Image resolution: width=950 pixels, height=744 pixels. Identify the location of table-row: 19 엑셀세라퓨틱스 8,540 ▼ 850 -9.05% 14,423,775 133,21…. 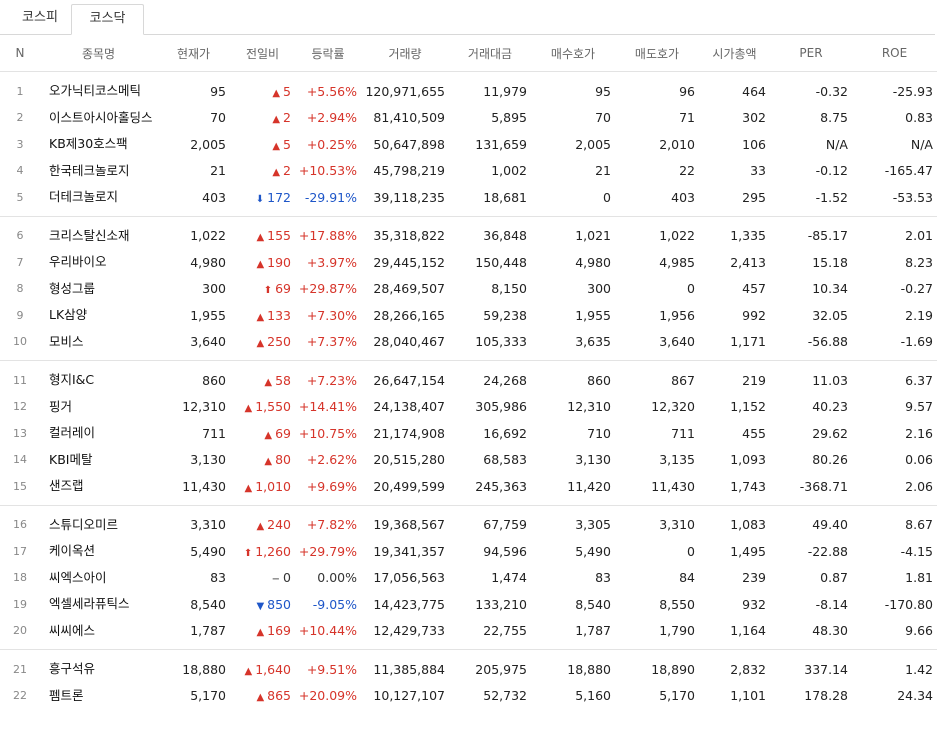
(468, 604).